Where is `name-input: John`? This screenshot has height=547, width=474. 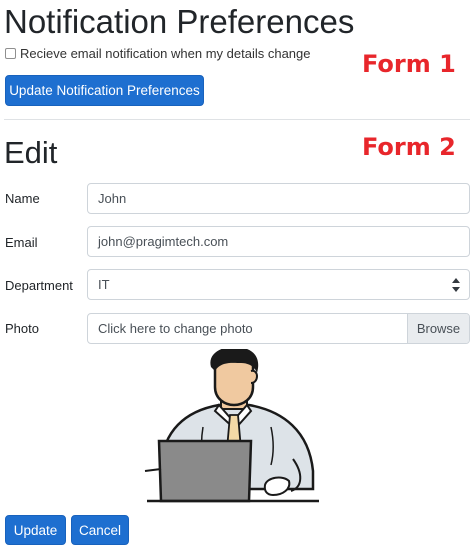
name-input: John is located at coordinates (278, 198).